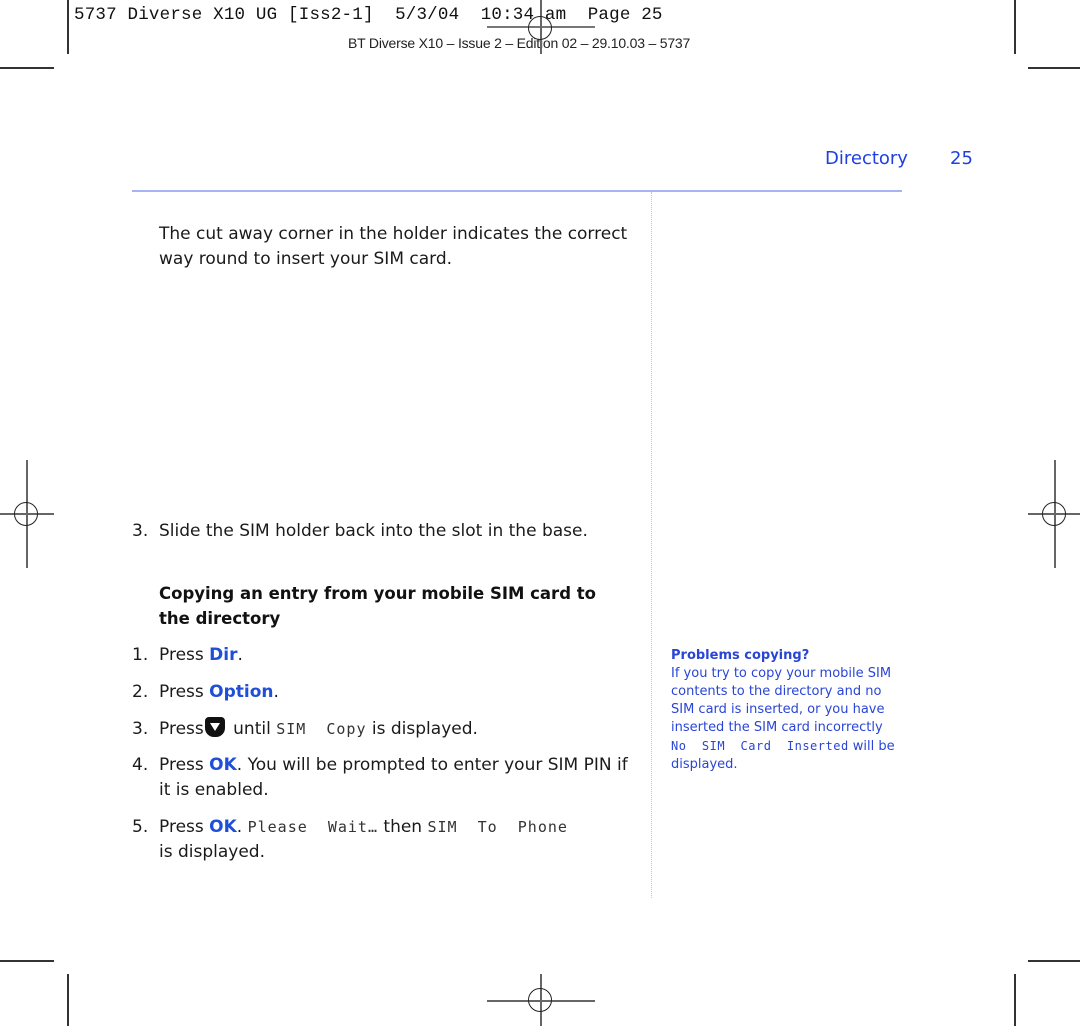  What do you see at coordinates (1015, 1000) in the screenshot?
I see `crop-mark-bottom-right-v` at bounding box center [1015, 1000].